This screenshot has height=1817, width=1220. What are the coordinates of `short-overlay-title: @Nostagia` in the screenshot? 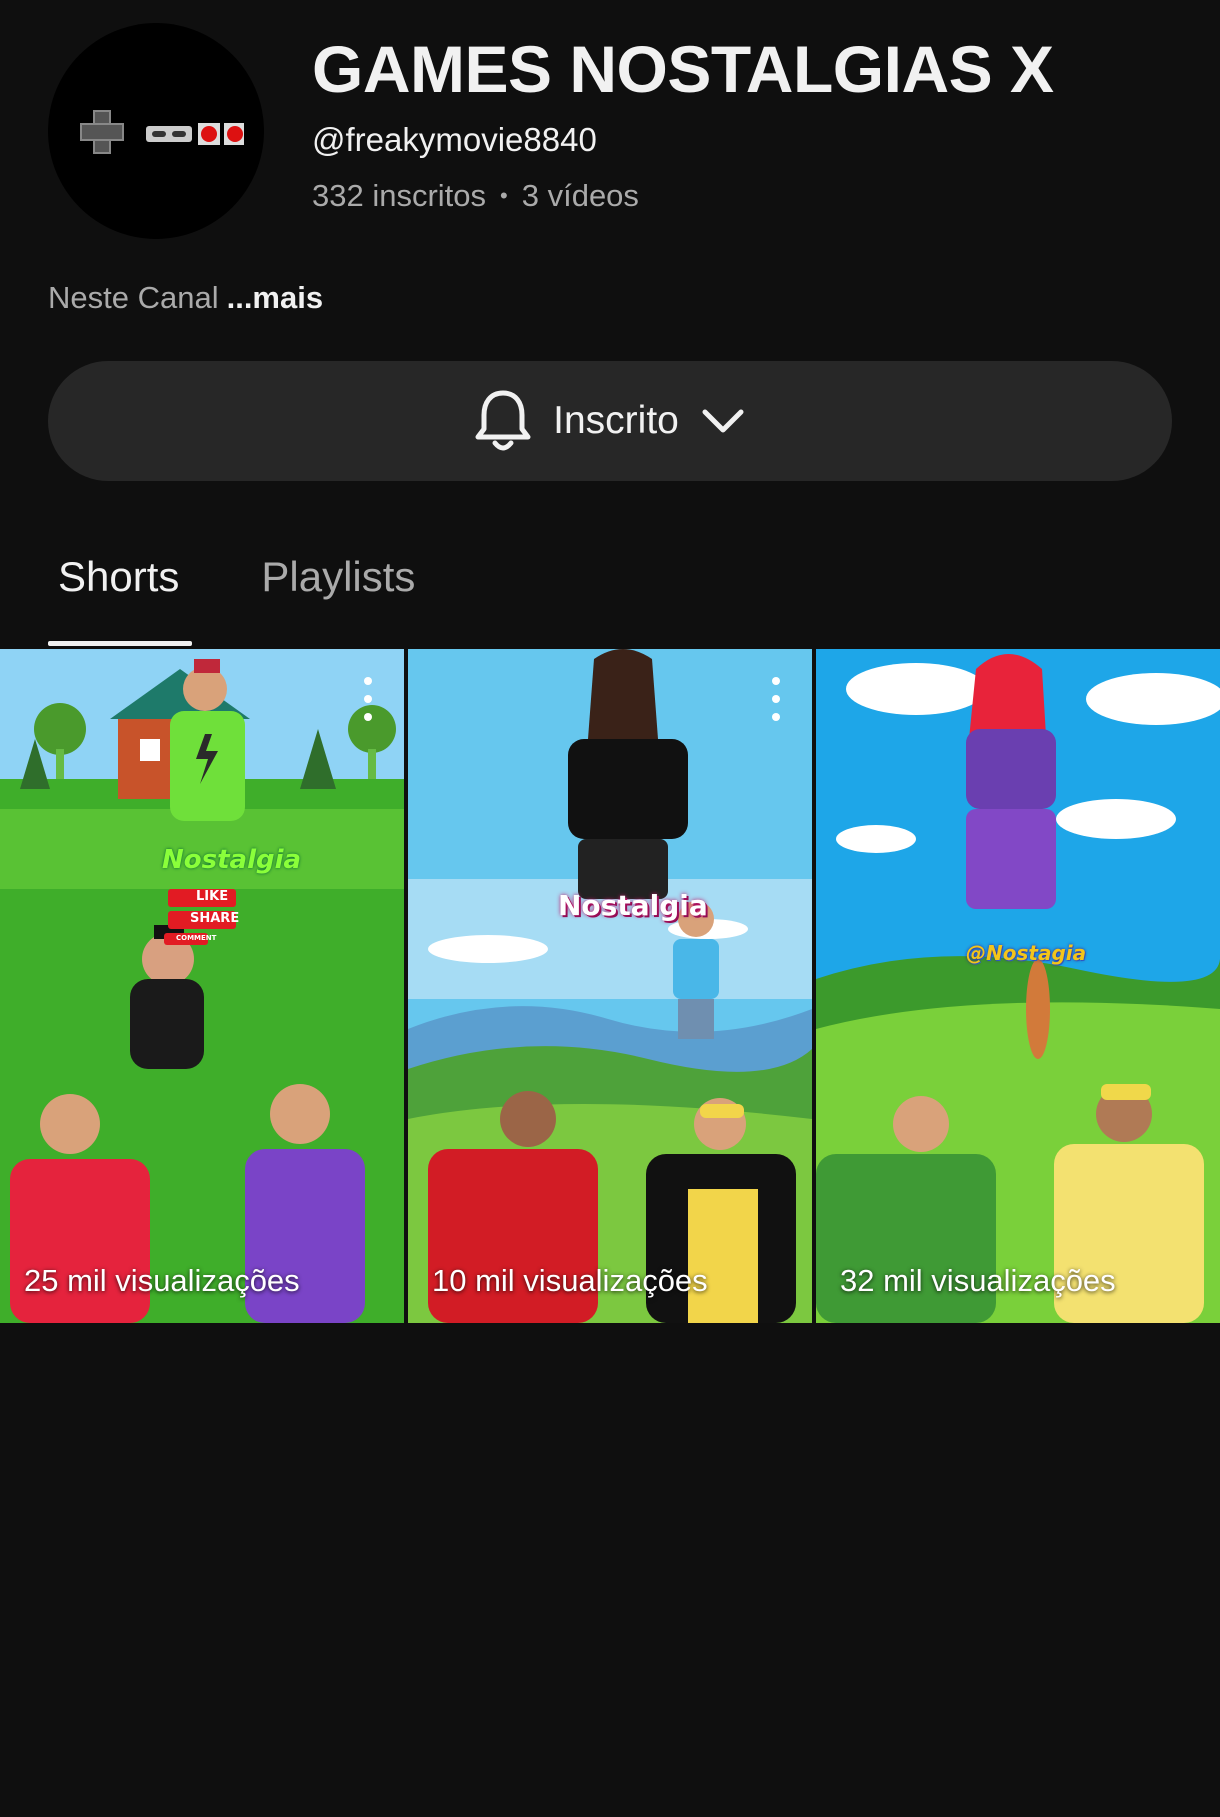 It's located at (1026, 953).